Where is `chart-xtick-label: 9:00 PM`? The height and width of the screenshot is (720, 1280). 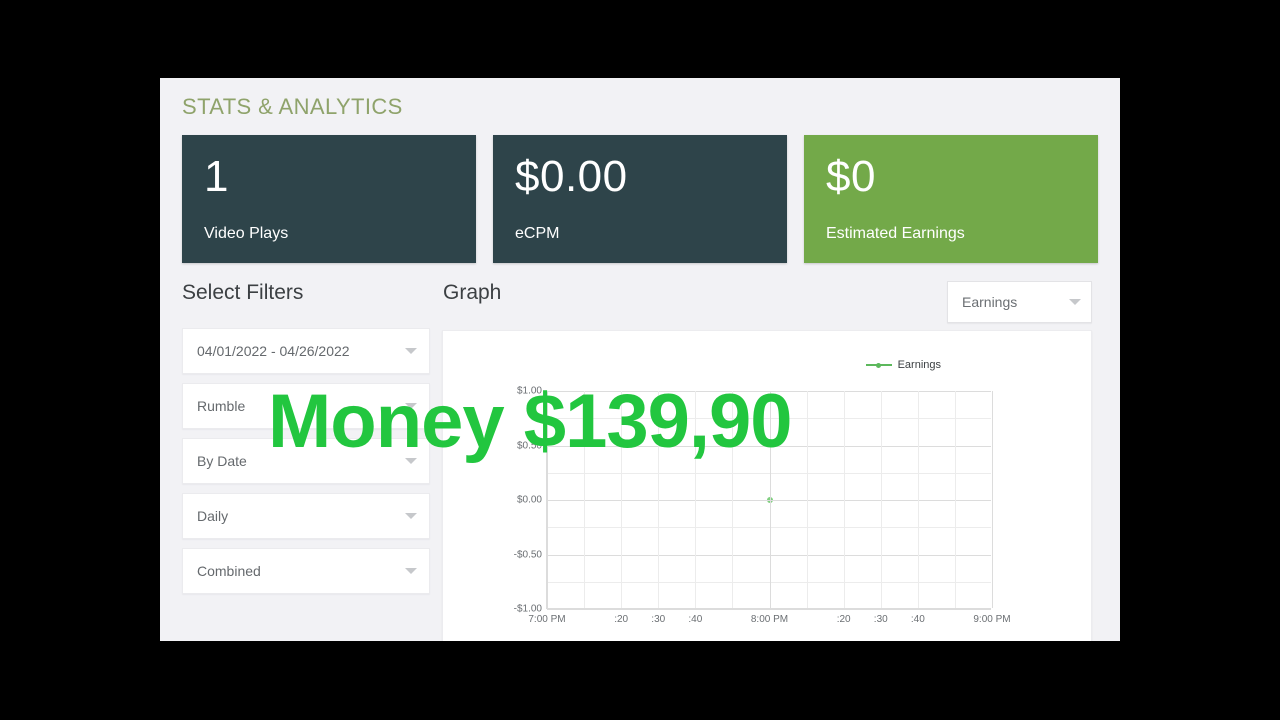 chart-xtick-label: 9:00 PM is located at coordinates (992, 619).